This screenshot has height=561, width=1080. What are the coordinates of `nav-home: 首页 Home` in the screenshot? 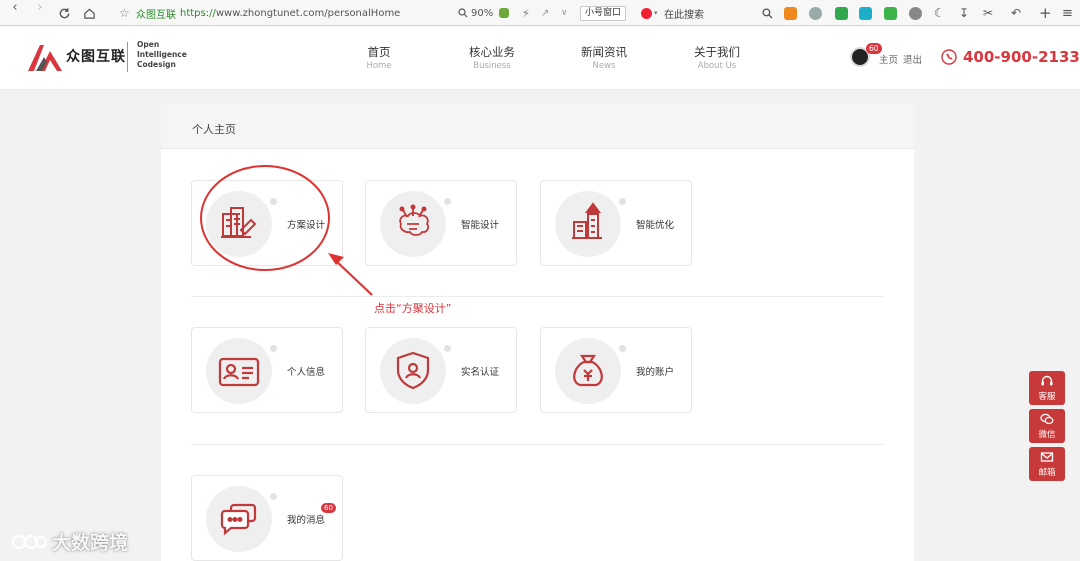 It's located at (379, 57).